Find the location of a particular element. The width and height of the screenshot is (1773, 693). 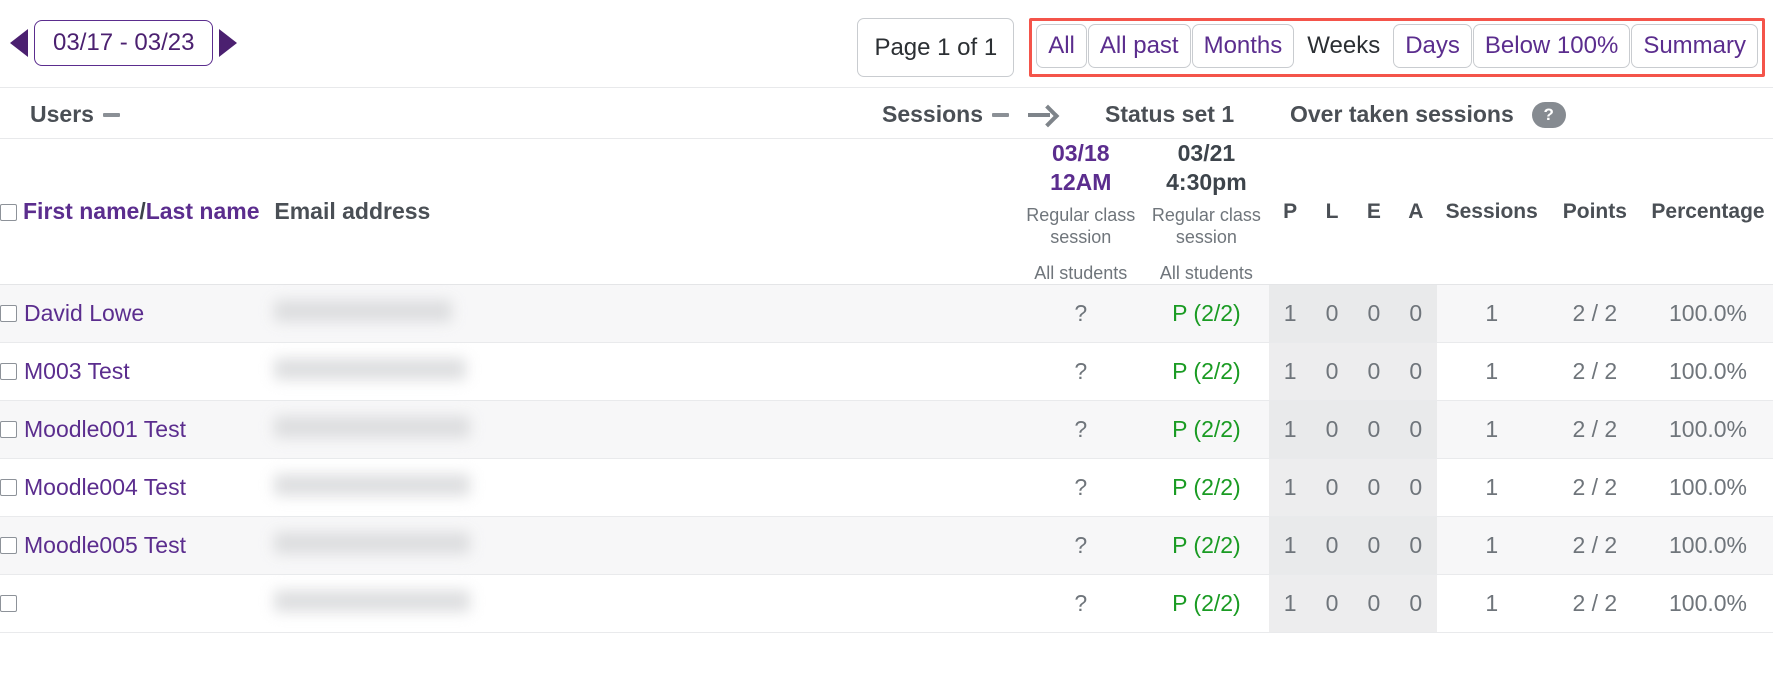

row-name-cell: Moodle005 Test is located at coordinates (137, 545).